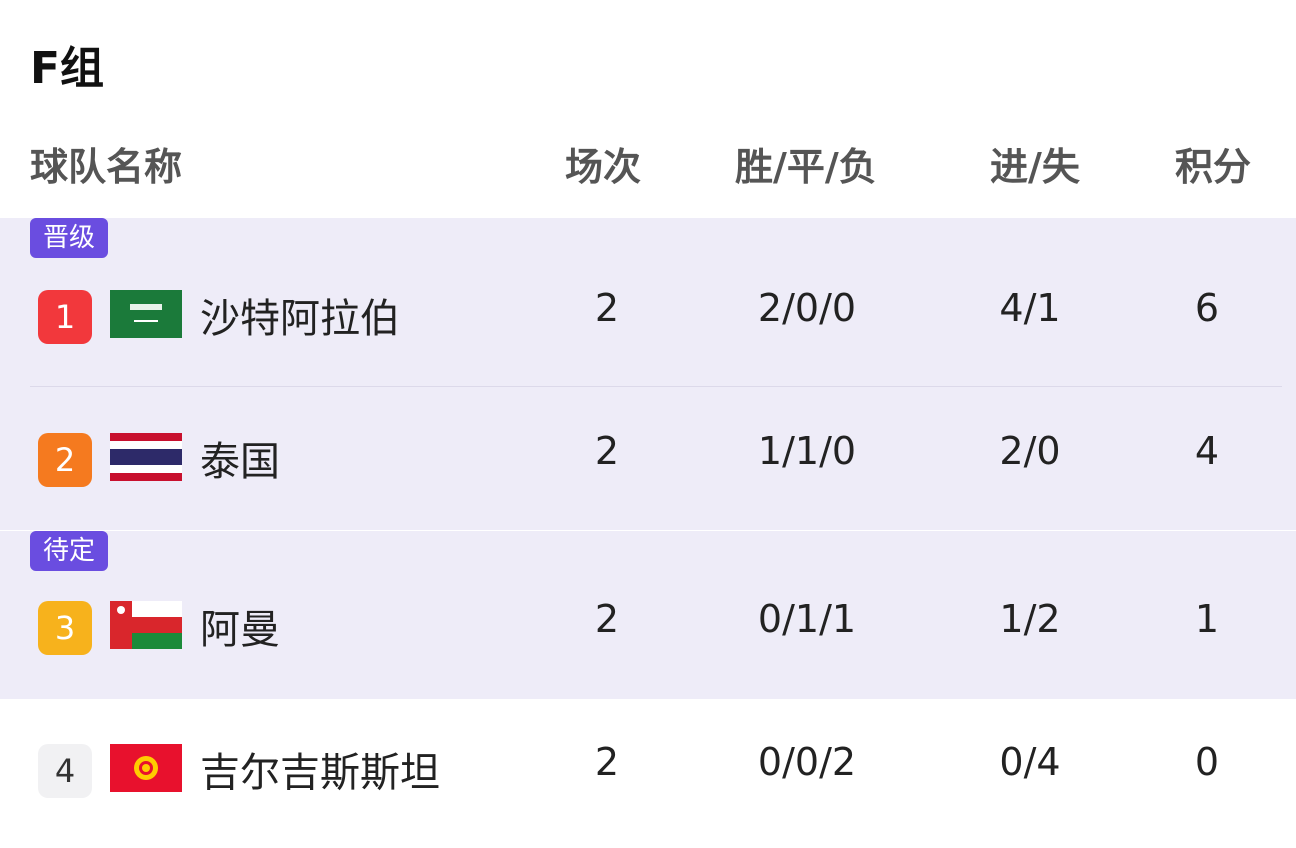  Describe the element at coordinates (146, 625) in the screenshot. I see `oman-flag-icon` at that location.